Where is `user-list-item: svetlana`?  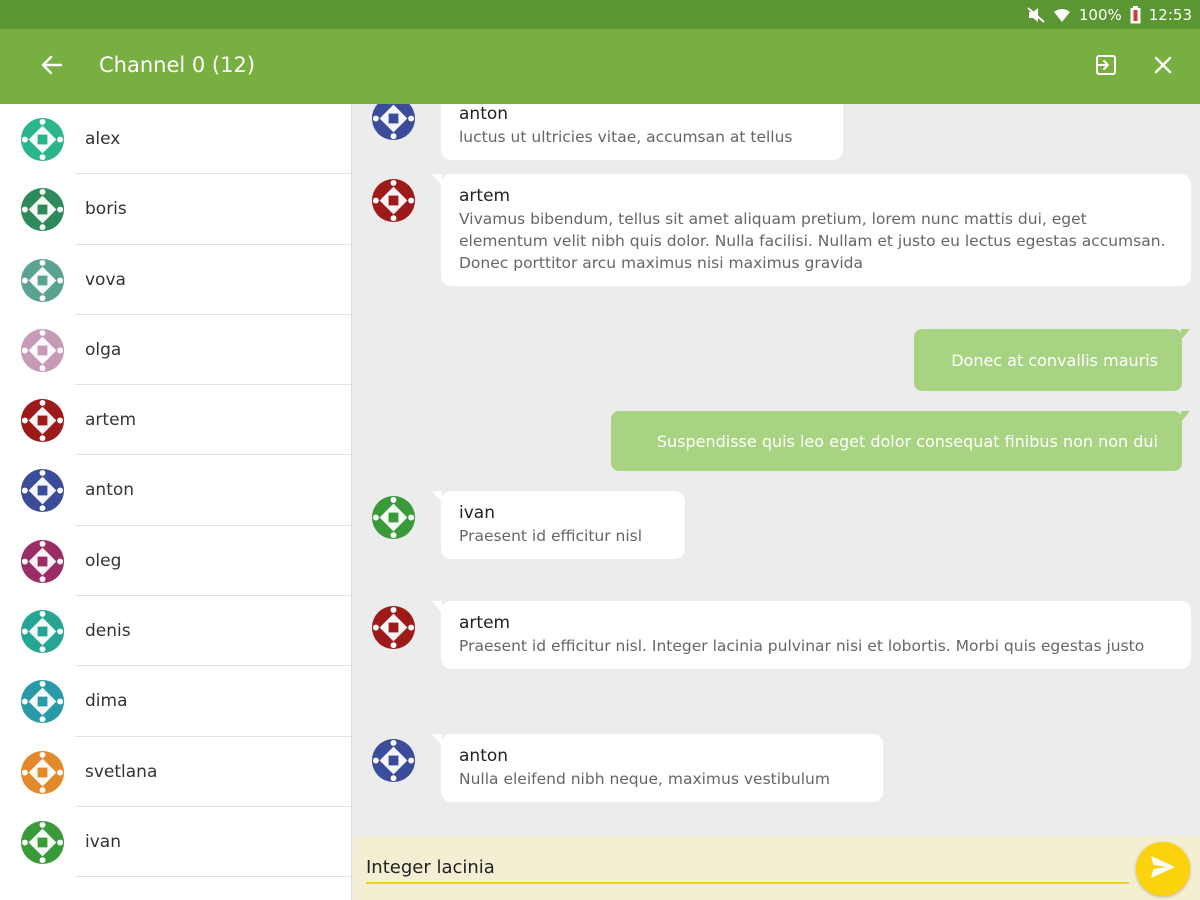 user-list-item: svetlana is located at coordinates (175, 772).